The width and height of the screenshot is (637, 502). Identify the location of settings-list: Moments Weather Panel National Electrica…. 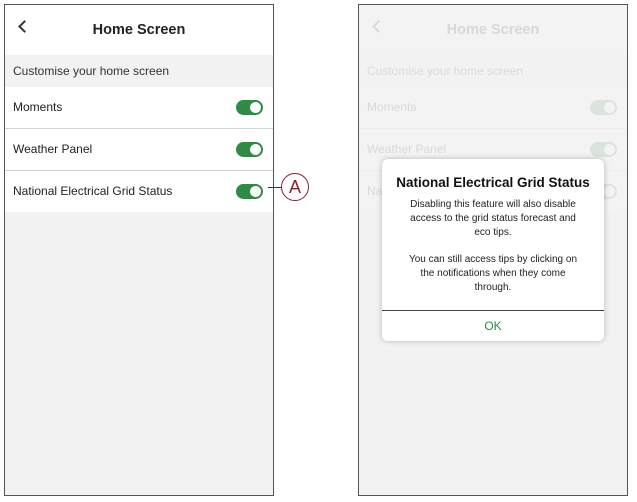
(139, 149).